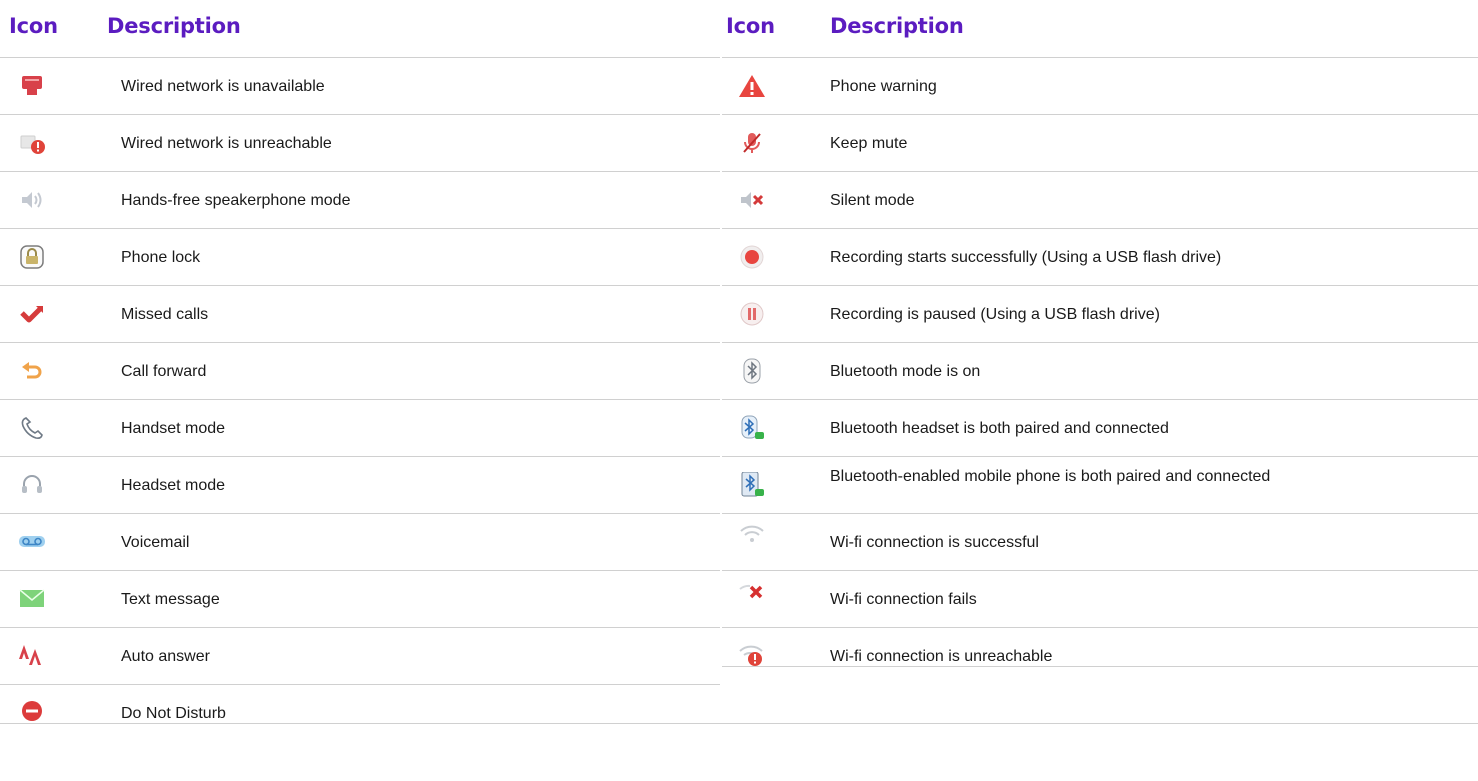 This screenshot has width=1478, height=781. Describe the element at coordinates (752, 200) in the screenshot. I see `silent-mode-icon` at that location.